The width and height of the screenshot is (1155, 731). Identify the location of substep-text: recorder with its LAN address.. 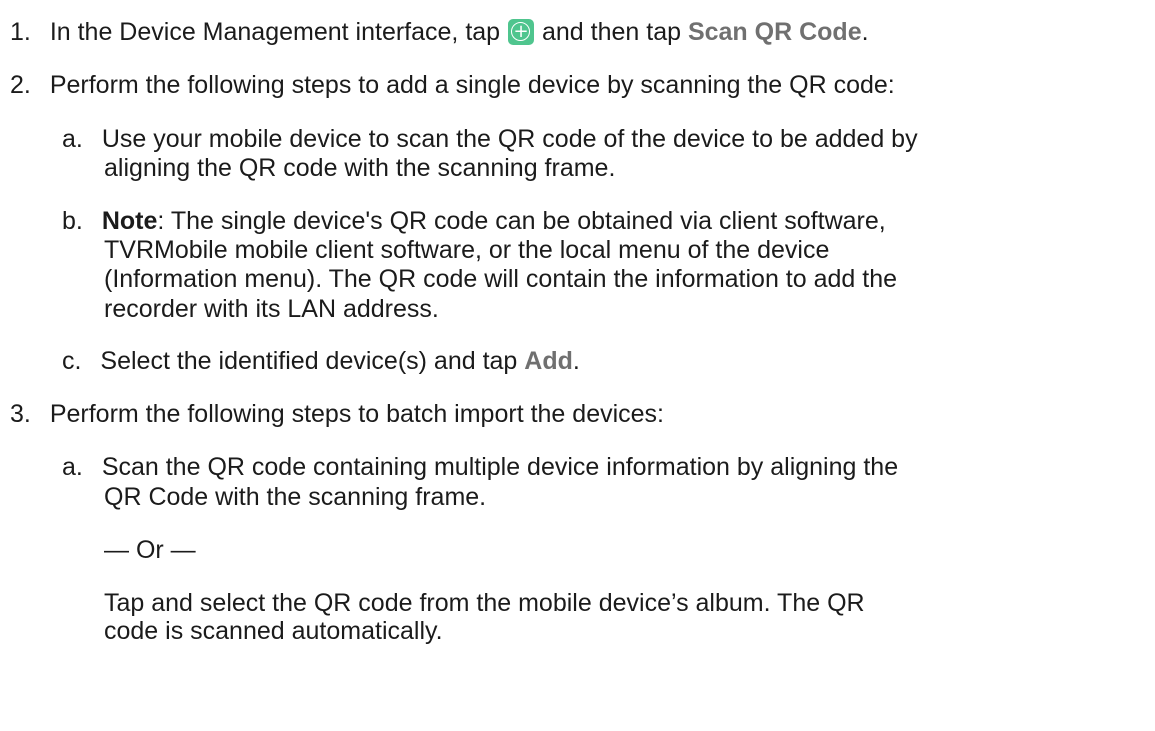
(271, 309).